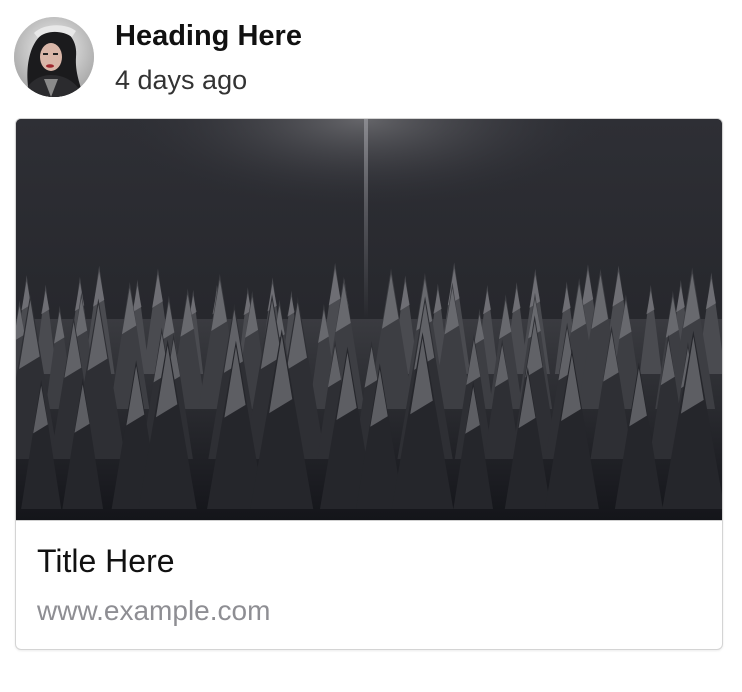 The image size is (742, 692). I want to click on card-divider, so click(369, 520).